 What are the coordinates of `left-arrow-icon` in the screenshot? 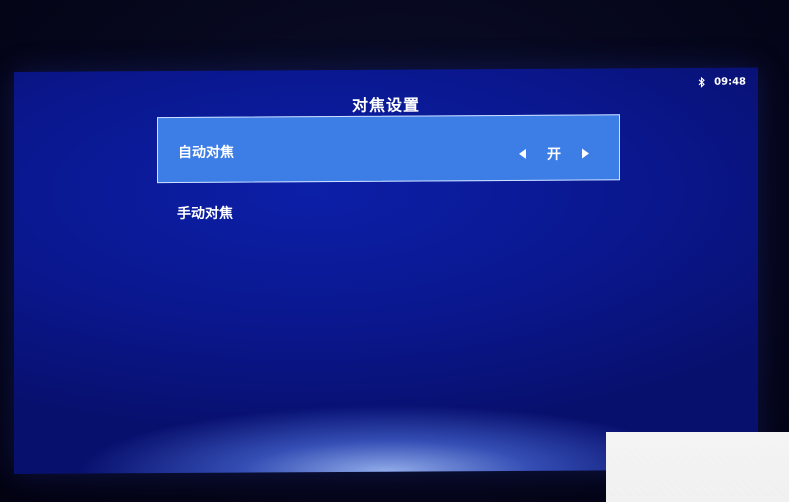 It's located at (523, 153).